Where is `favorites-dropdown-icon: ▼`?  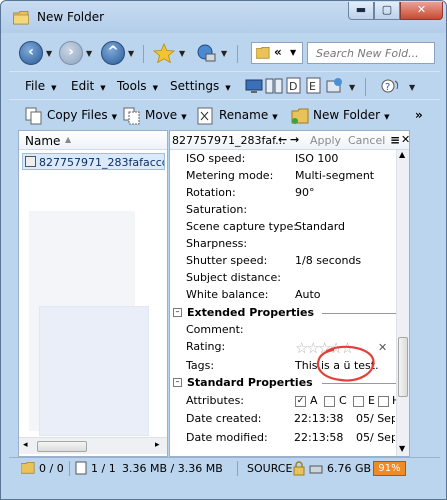
favorites-dropdown-icon: ▼ is located at coordinates (182, 53).